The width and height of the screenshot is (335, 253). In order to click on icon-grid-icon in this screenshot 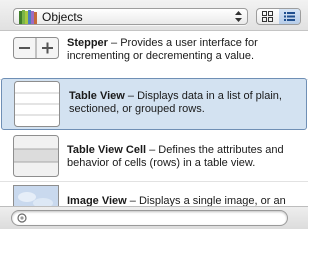, I will do `click(267, 16)`.